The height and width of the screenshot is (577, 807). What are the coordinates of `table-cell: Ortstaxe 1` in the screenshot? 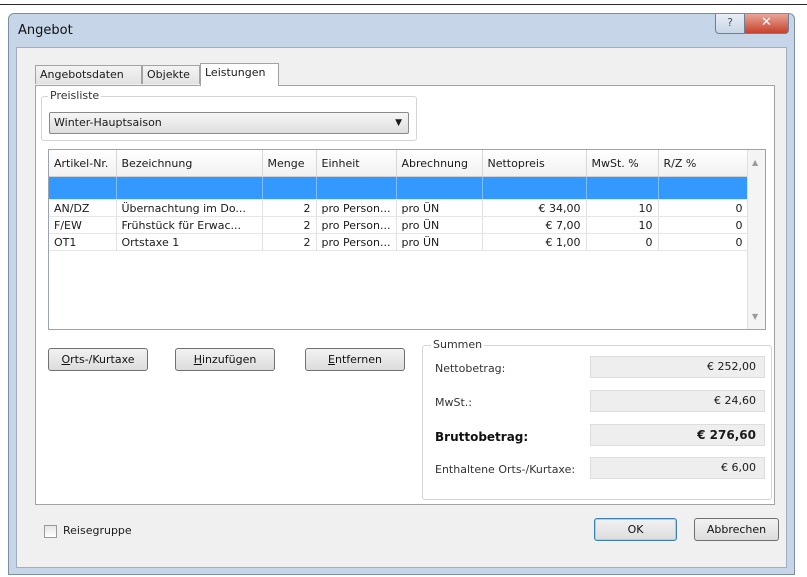 It's located at (189, 242).